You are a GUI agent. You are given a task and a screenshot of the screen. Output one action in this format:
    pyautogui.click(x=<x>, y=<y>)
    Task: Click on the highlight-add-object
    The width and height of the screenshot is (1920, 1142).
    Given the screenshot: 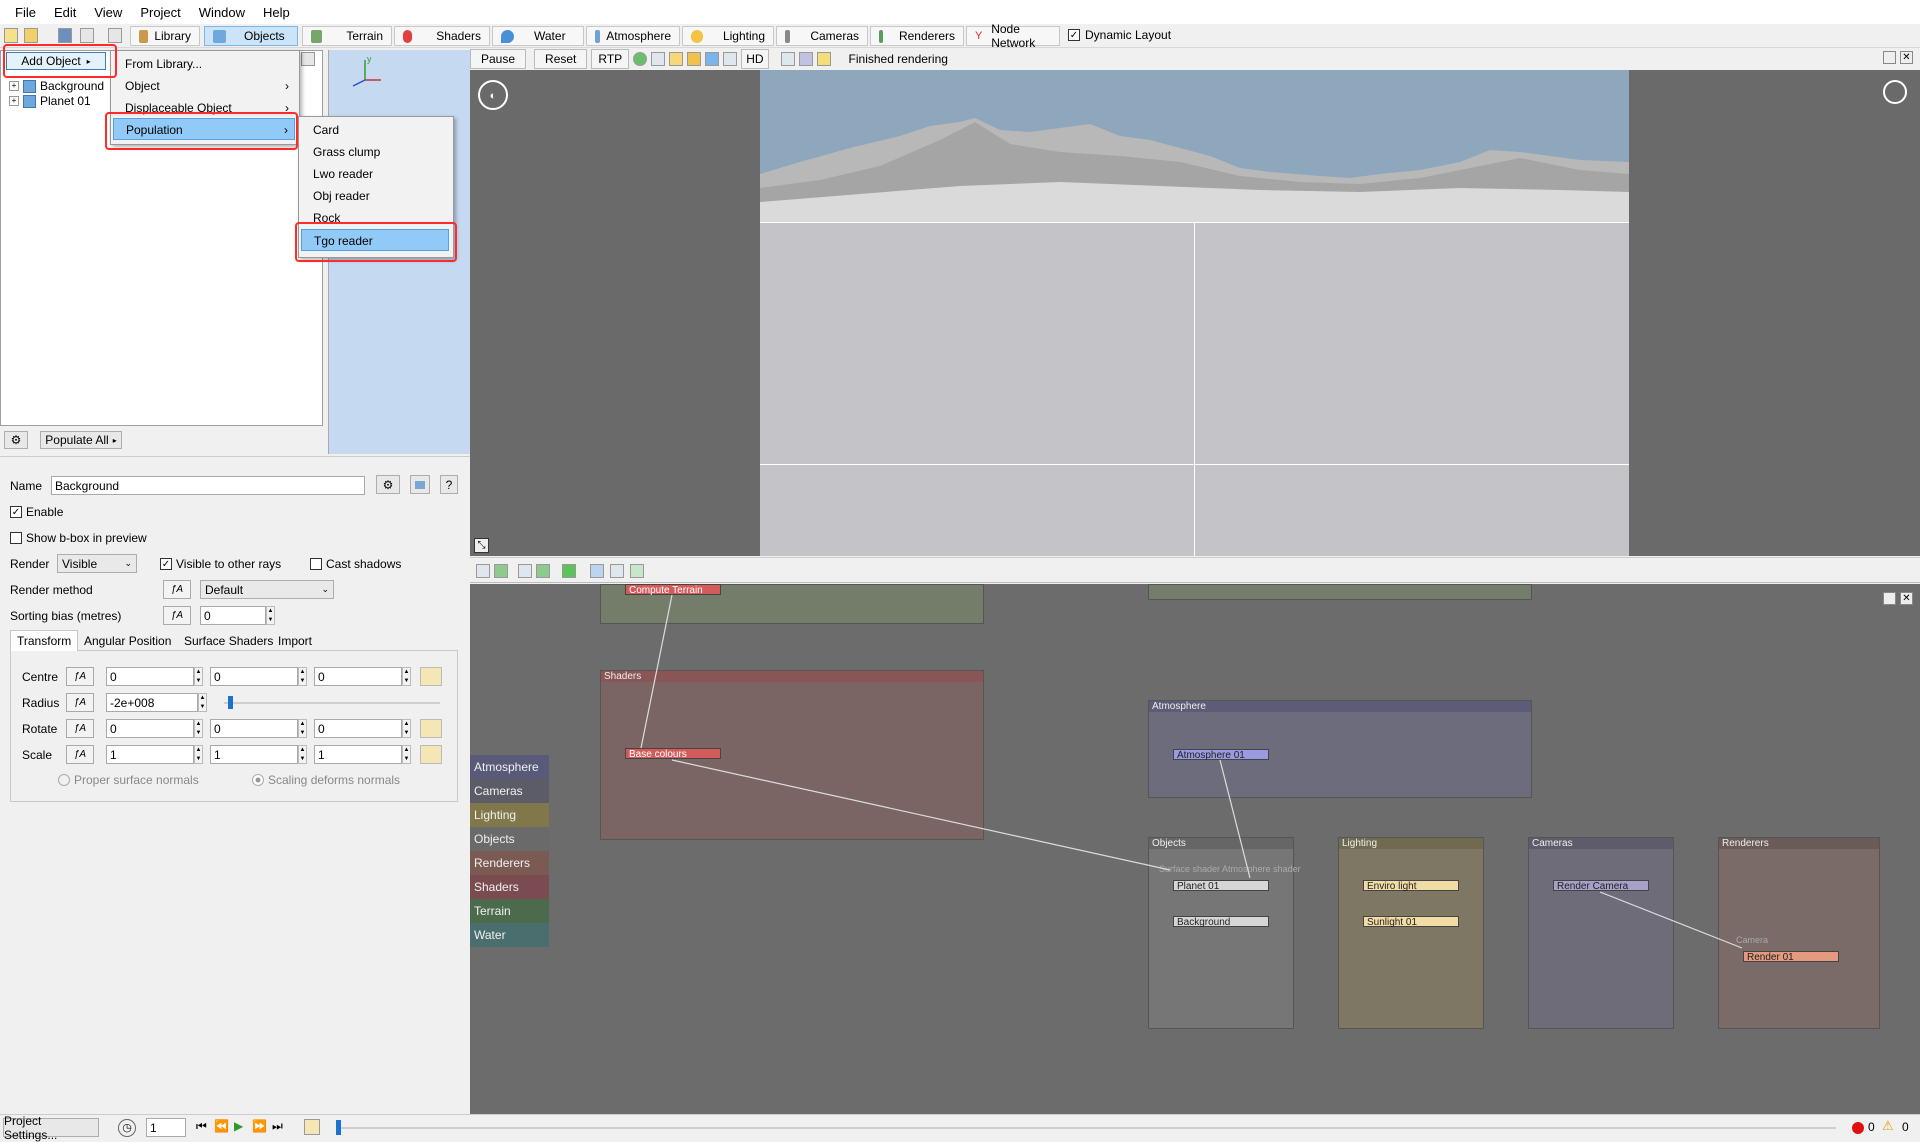 What is the action you would take?
    pyautogui.click(x=60, y=61)
    